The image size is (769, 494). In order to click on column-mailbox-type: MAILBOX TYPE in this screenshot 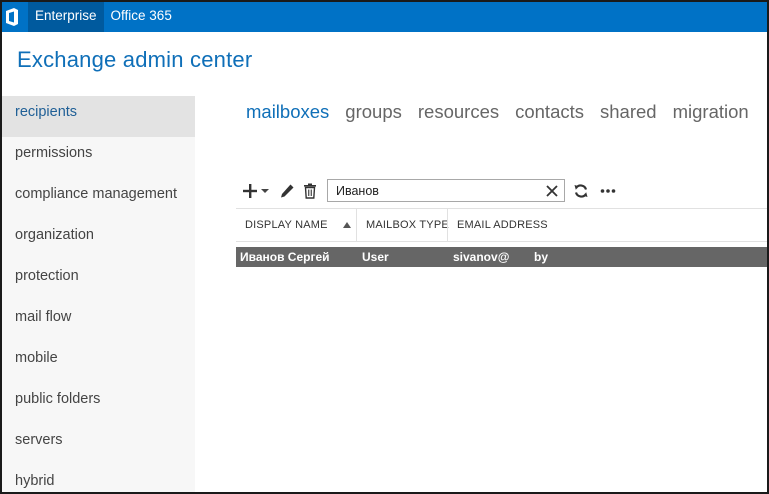, I will do `click(407, 225)`.